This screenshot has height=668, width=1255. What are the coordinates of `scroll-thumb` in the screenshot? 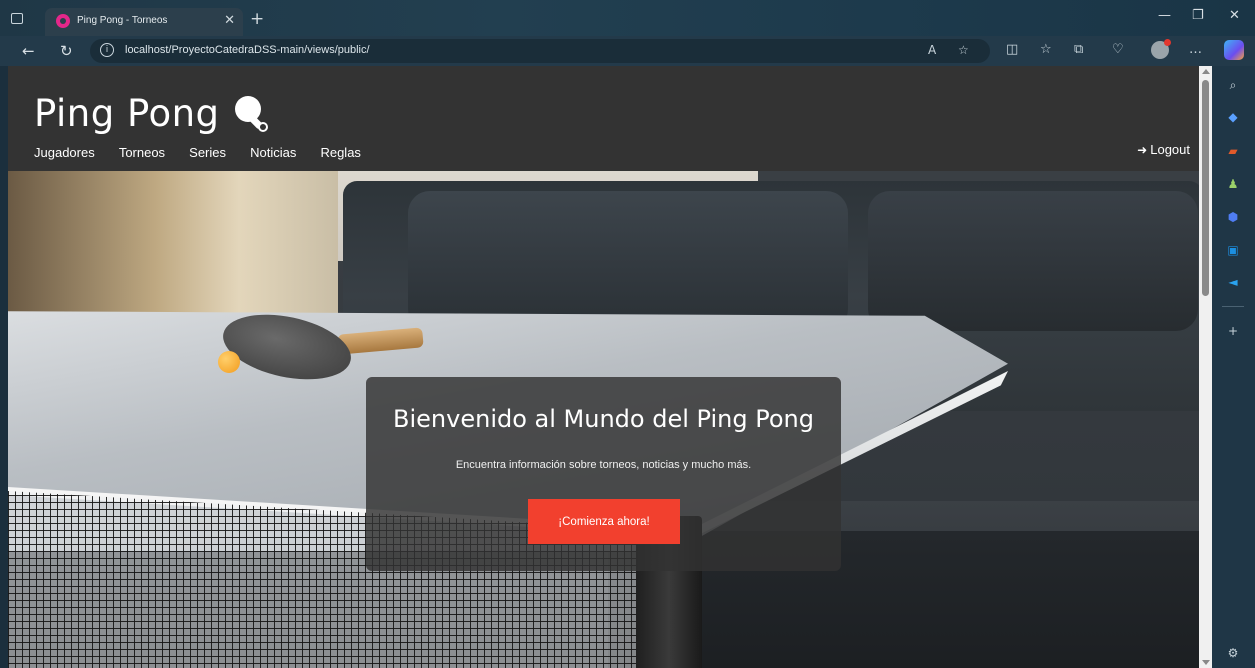 It's located at (1205, 188).